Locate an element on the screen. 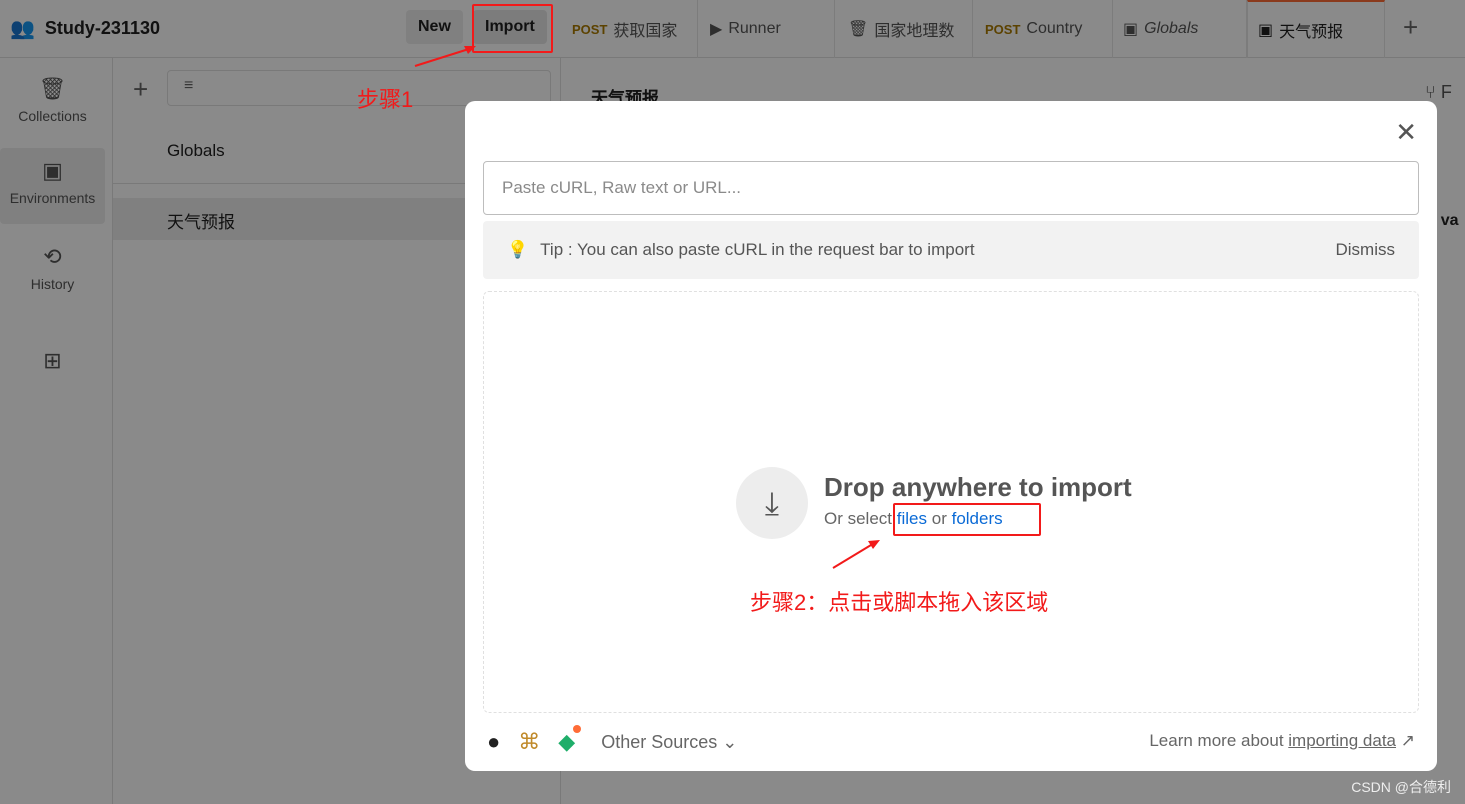 This screenshot has height=804, width=1465. other-sources-label: Other Sources is located at coordinates (659, 741).